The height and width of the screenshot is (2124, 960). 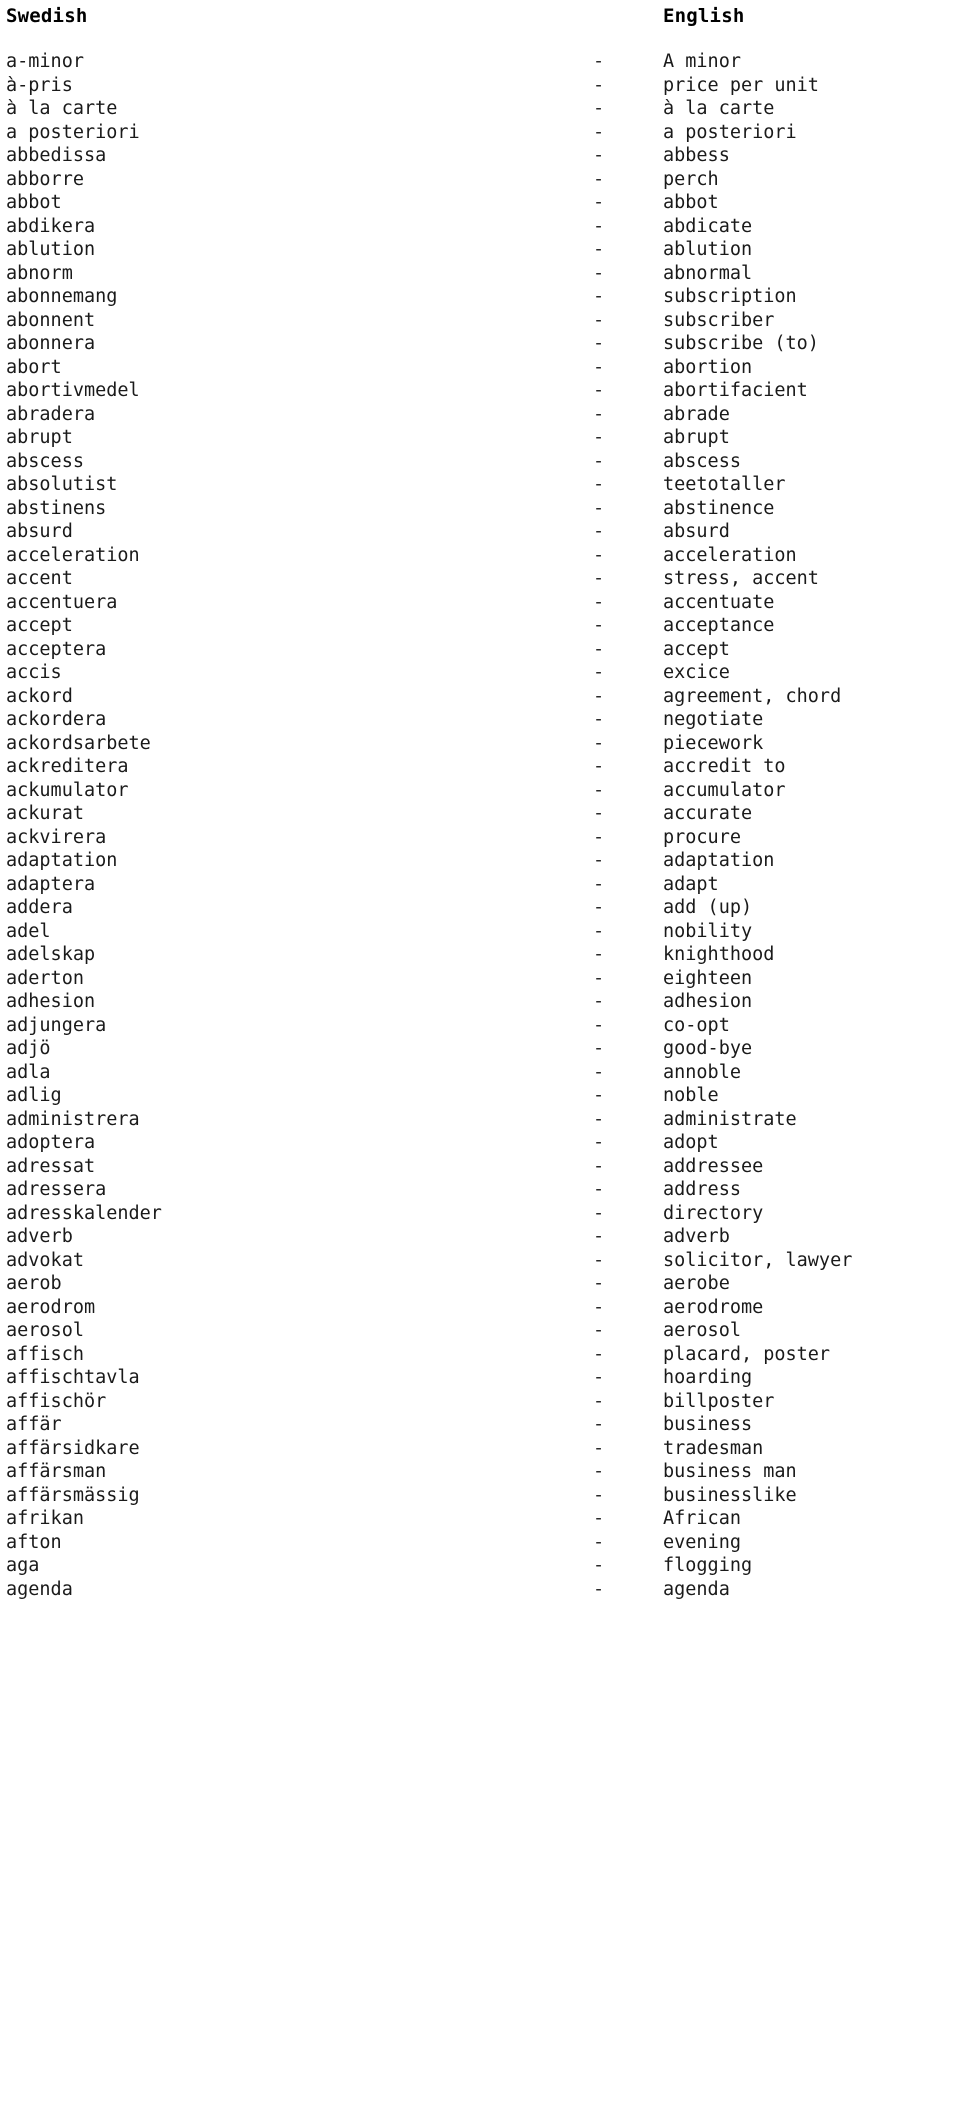 What do you see at coordinates (73, 390) in the screenshot?
I see `swedish-term: abortivmedel` at bounding box center [73, 390].